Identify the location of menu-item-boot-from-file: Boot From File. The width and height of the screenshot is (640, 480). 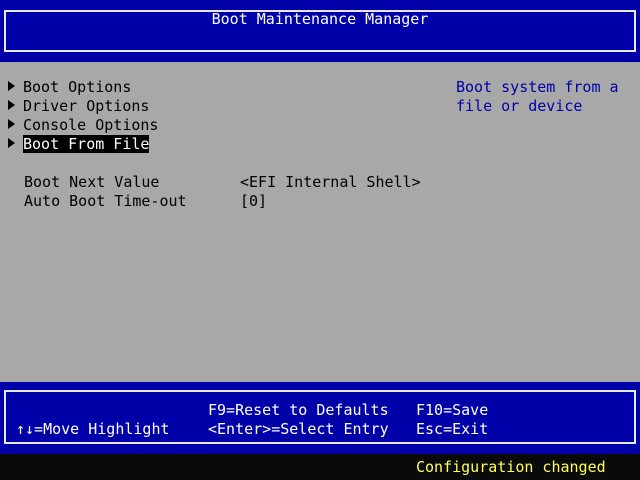
(79, 144).